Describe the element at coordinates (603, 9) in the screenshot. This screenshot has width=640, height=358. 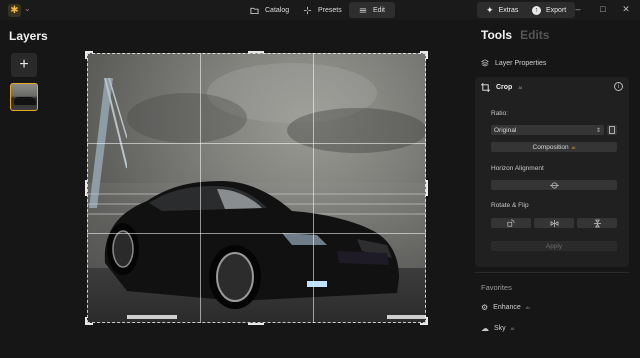
I see `maximize-icon: □` at that location.